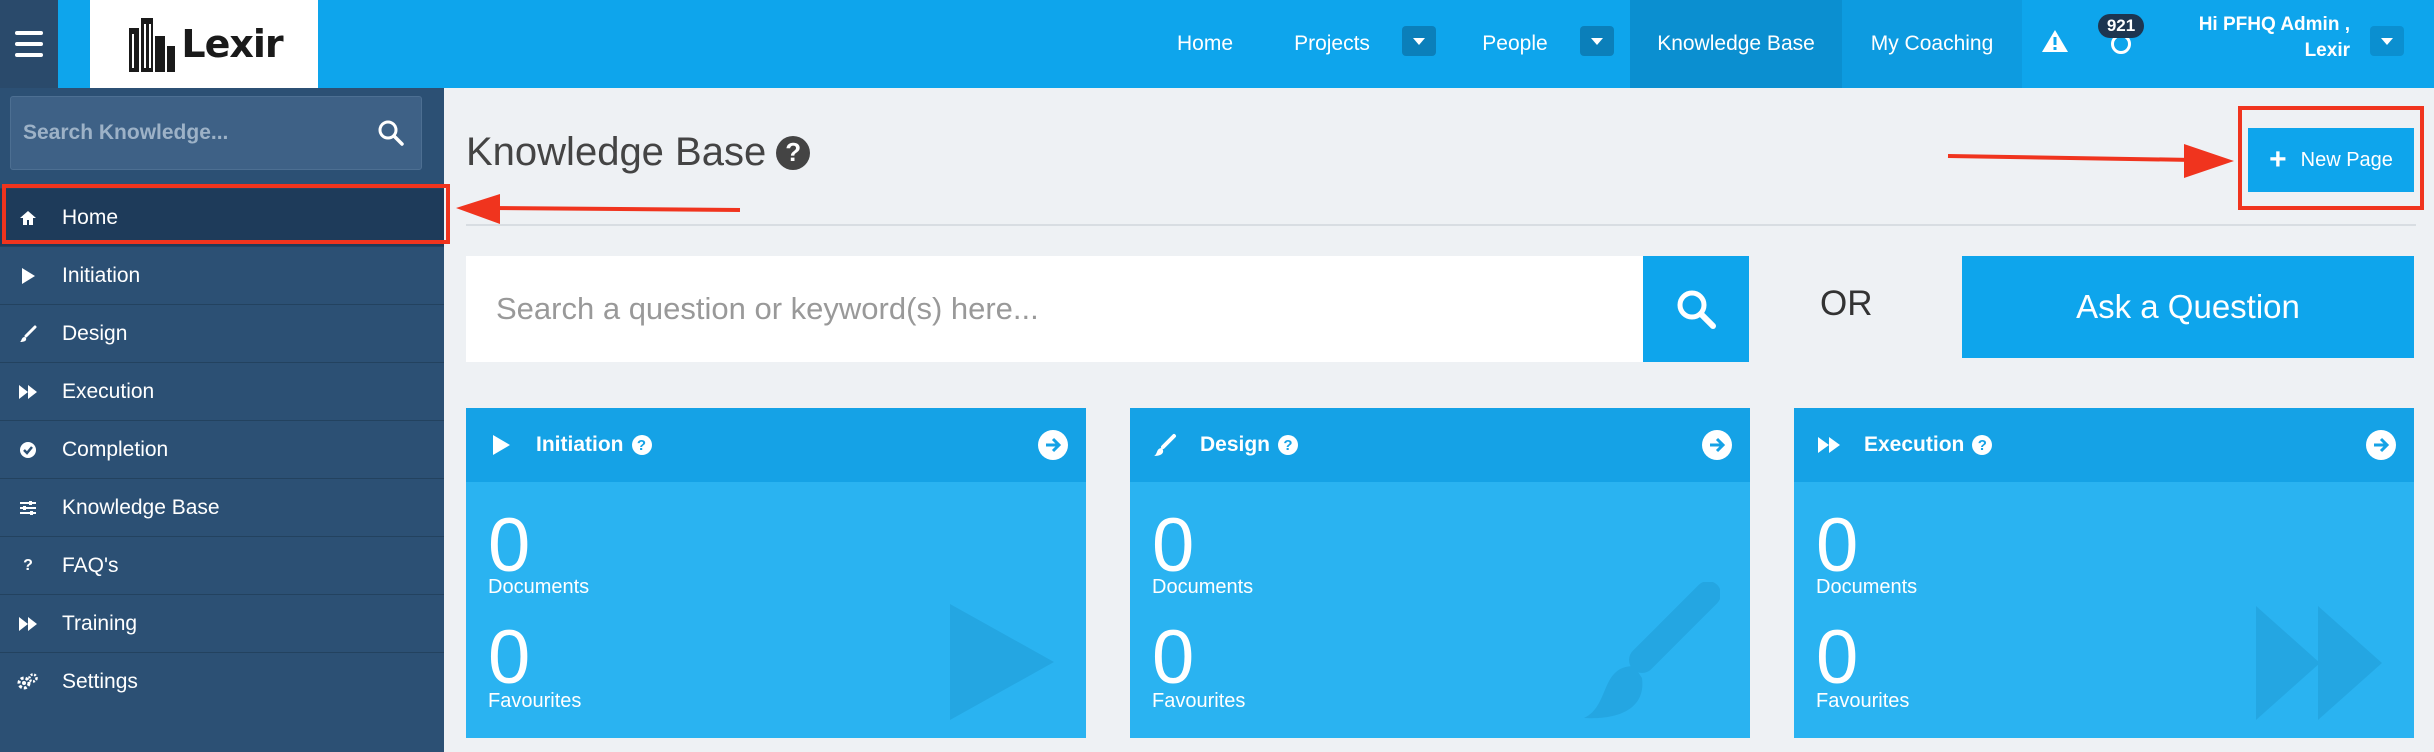 The image size is (2434, 752). What do you see at coordinates (1441, 225) in the screenshot?
I see `title-divider` at bounding box center [1441, 225].